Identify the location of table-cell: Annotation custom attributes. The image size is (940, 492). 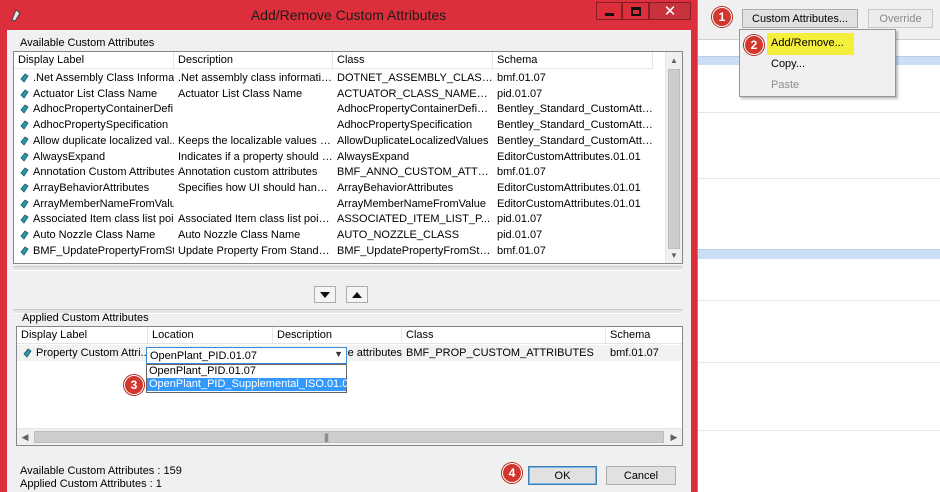
(253, 172).